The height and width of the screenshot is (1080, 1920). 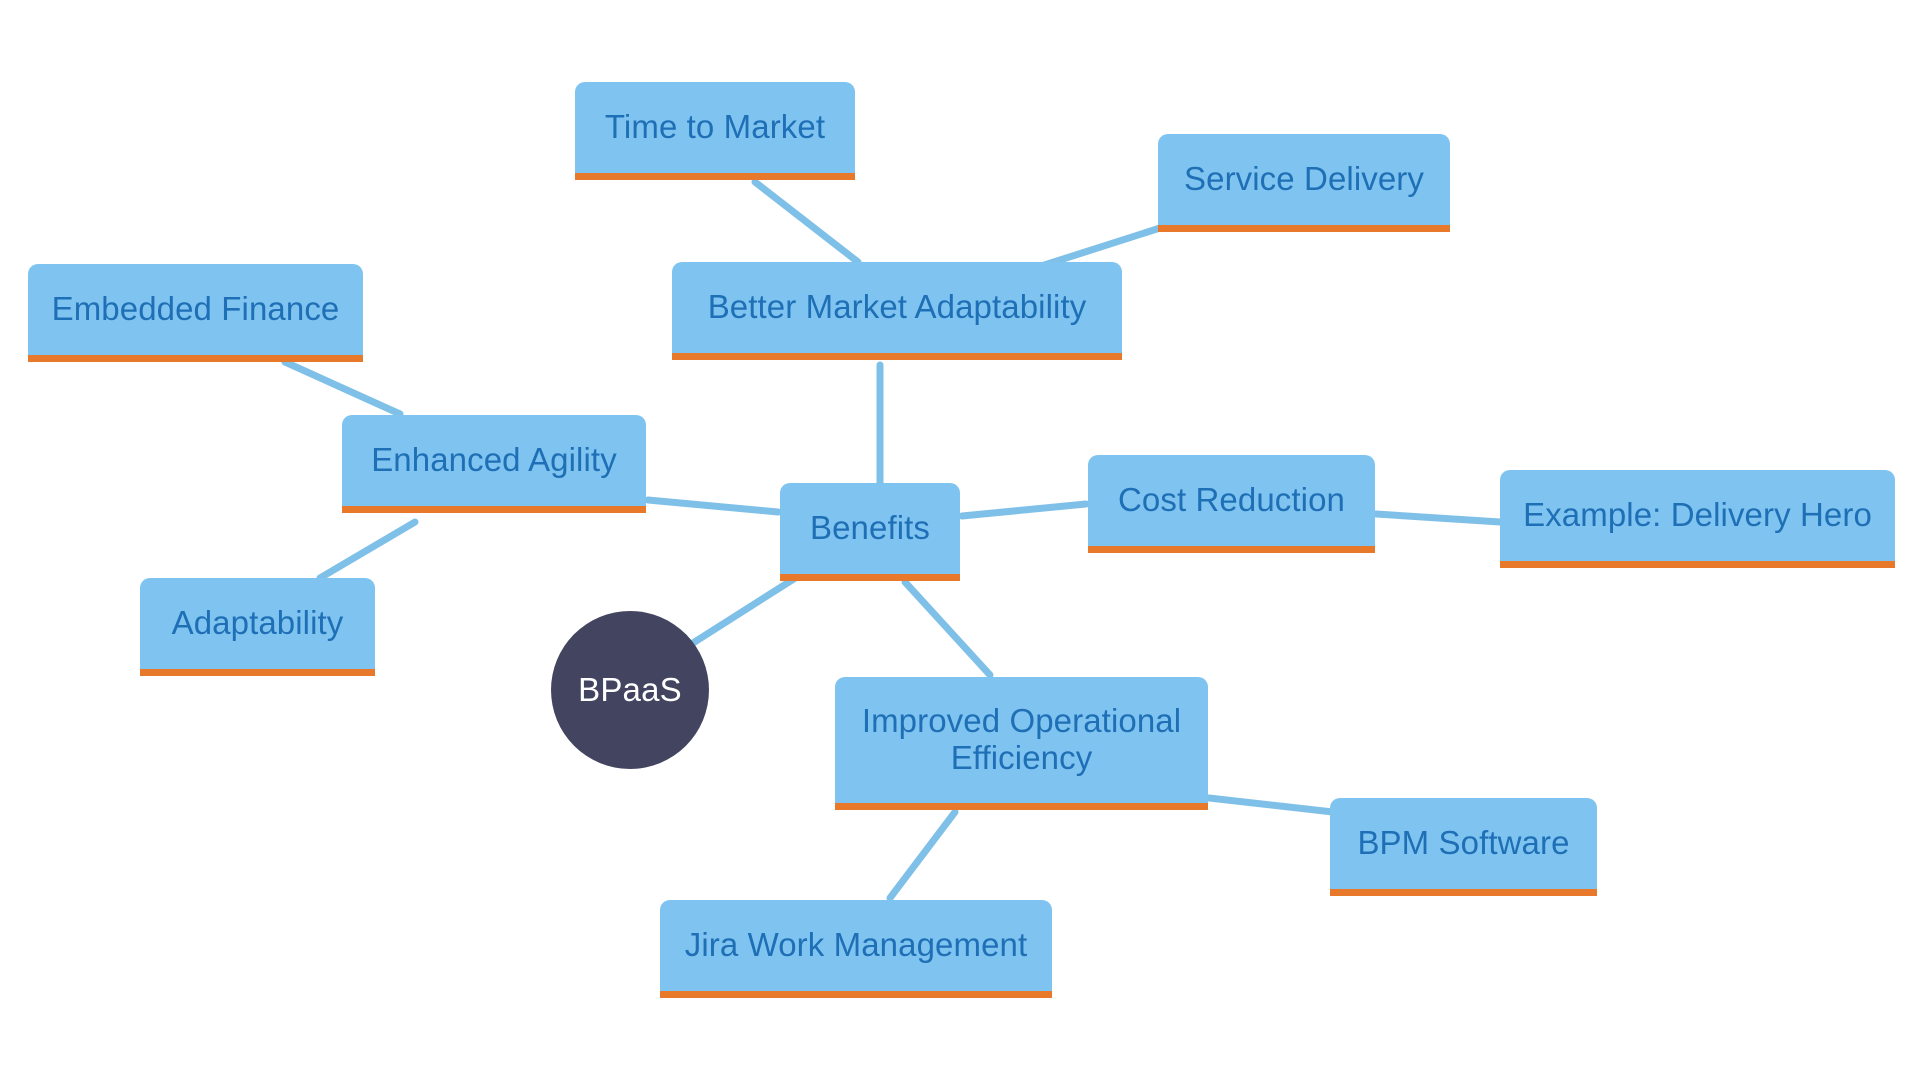 I want to click on root-node-label: BPaaS, so click(x=630, y=689).